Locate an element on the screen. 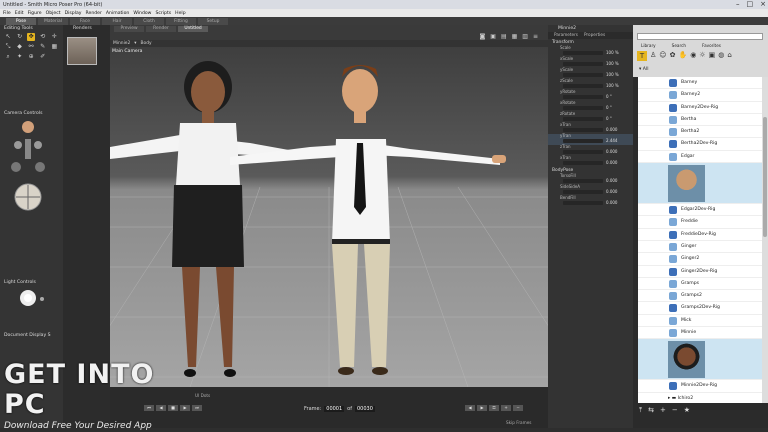 The width and height of the screenshot is (768, 432). actor-menu: Body is located at coordinates (146, 43).